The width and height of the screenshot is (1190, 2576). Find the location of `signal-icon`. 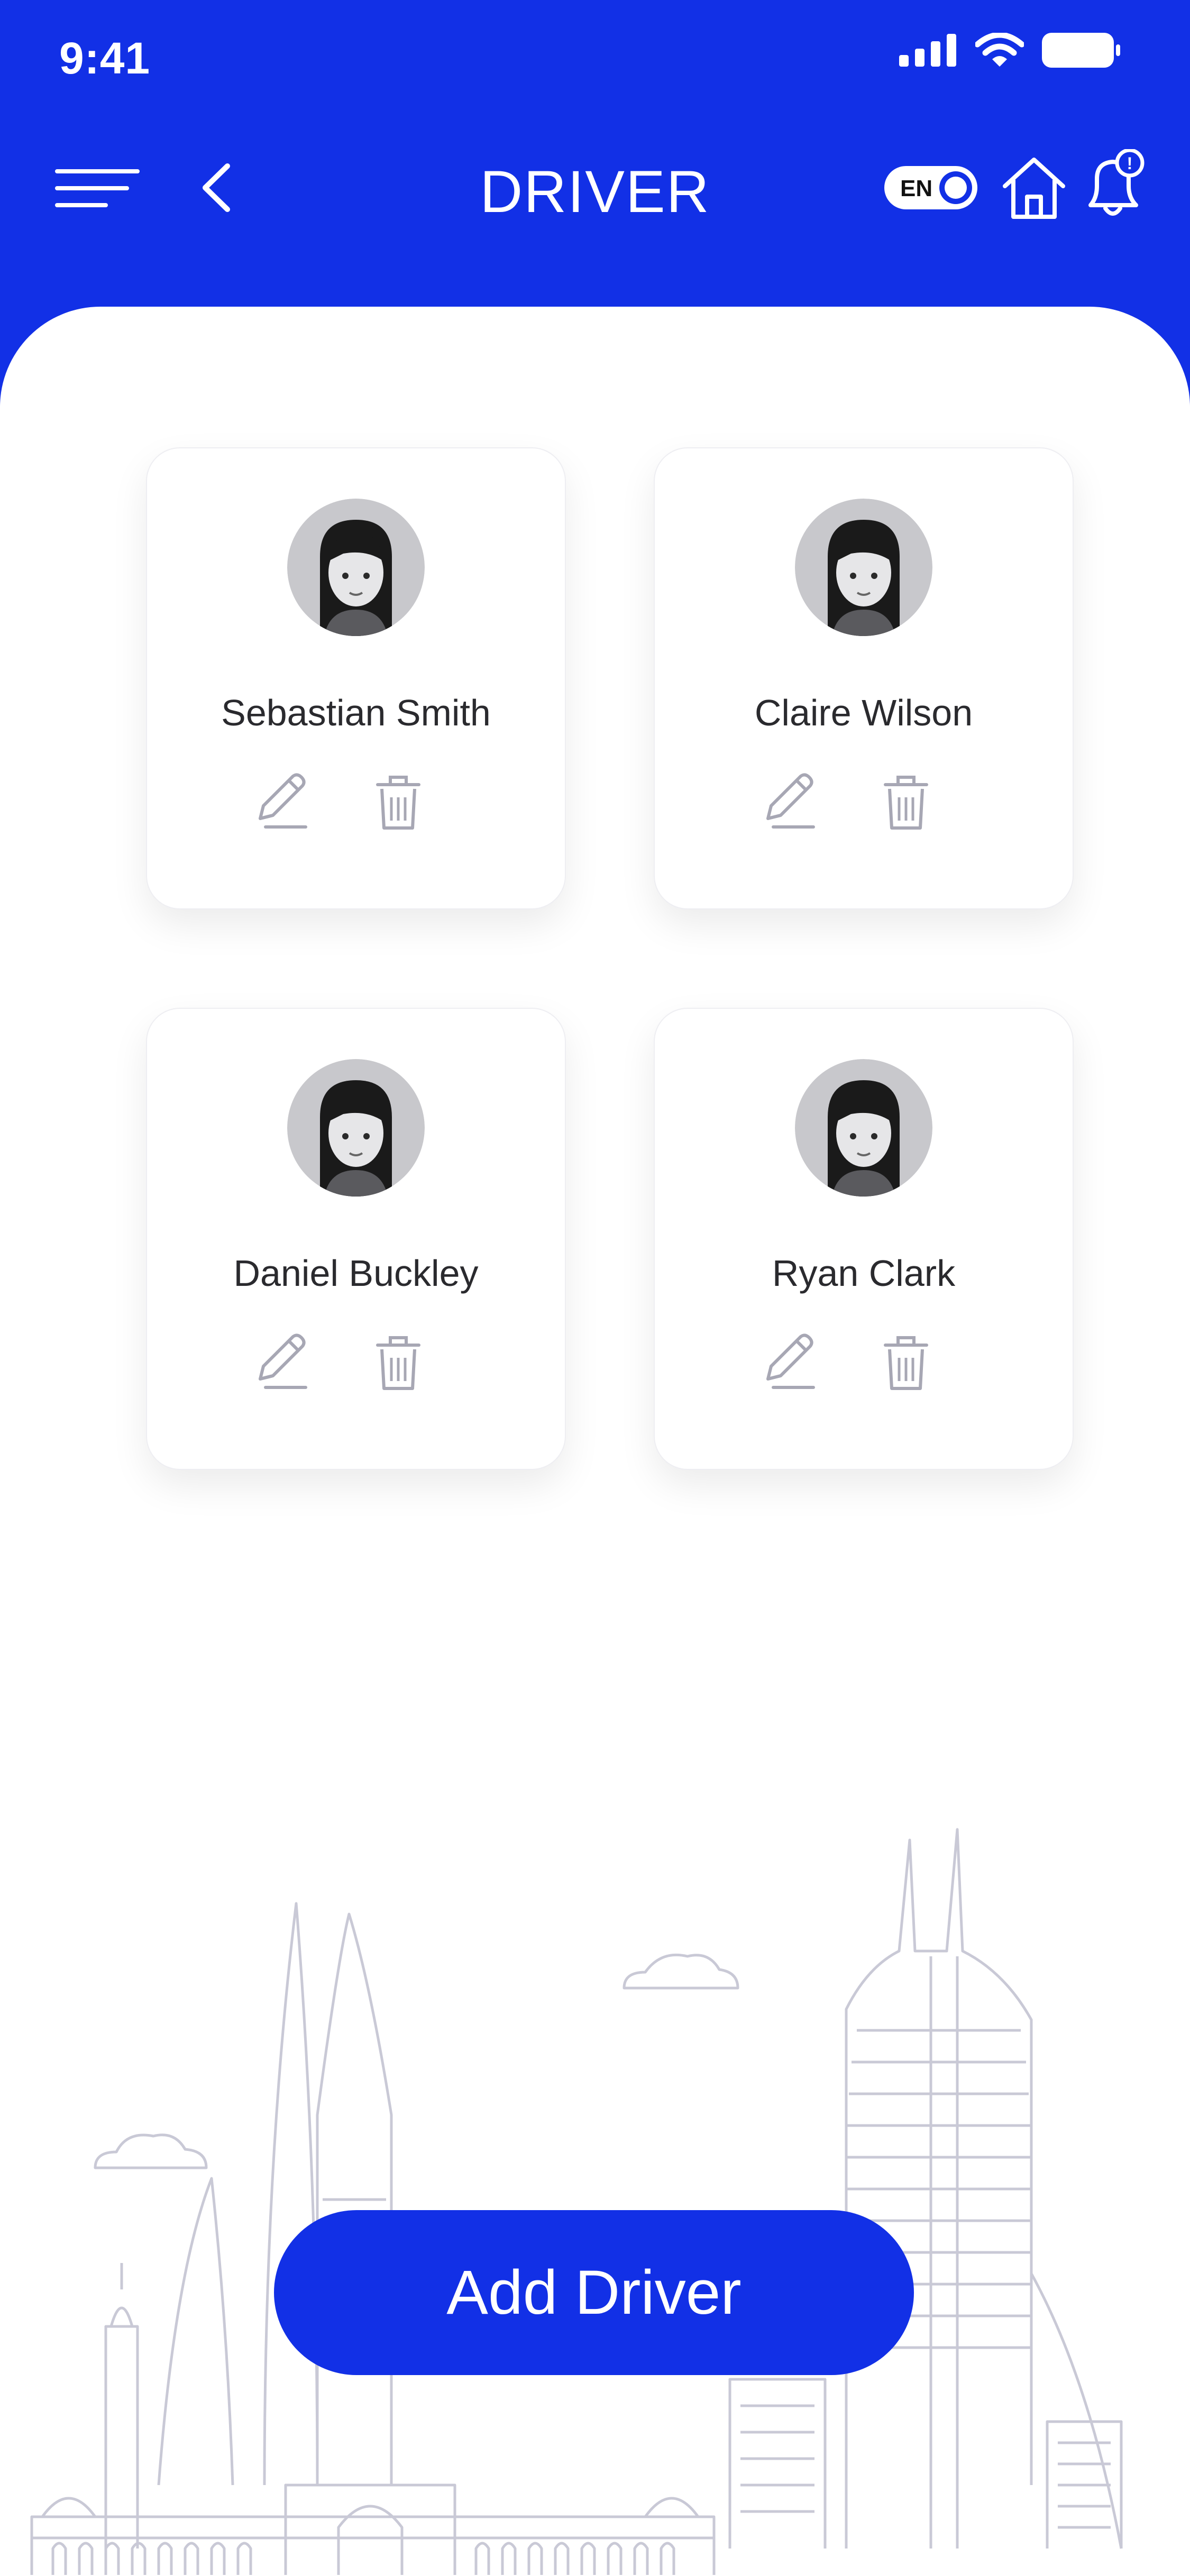

signal-icon is located at coordinates (927, 50).